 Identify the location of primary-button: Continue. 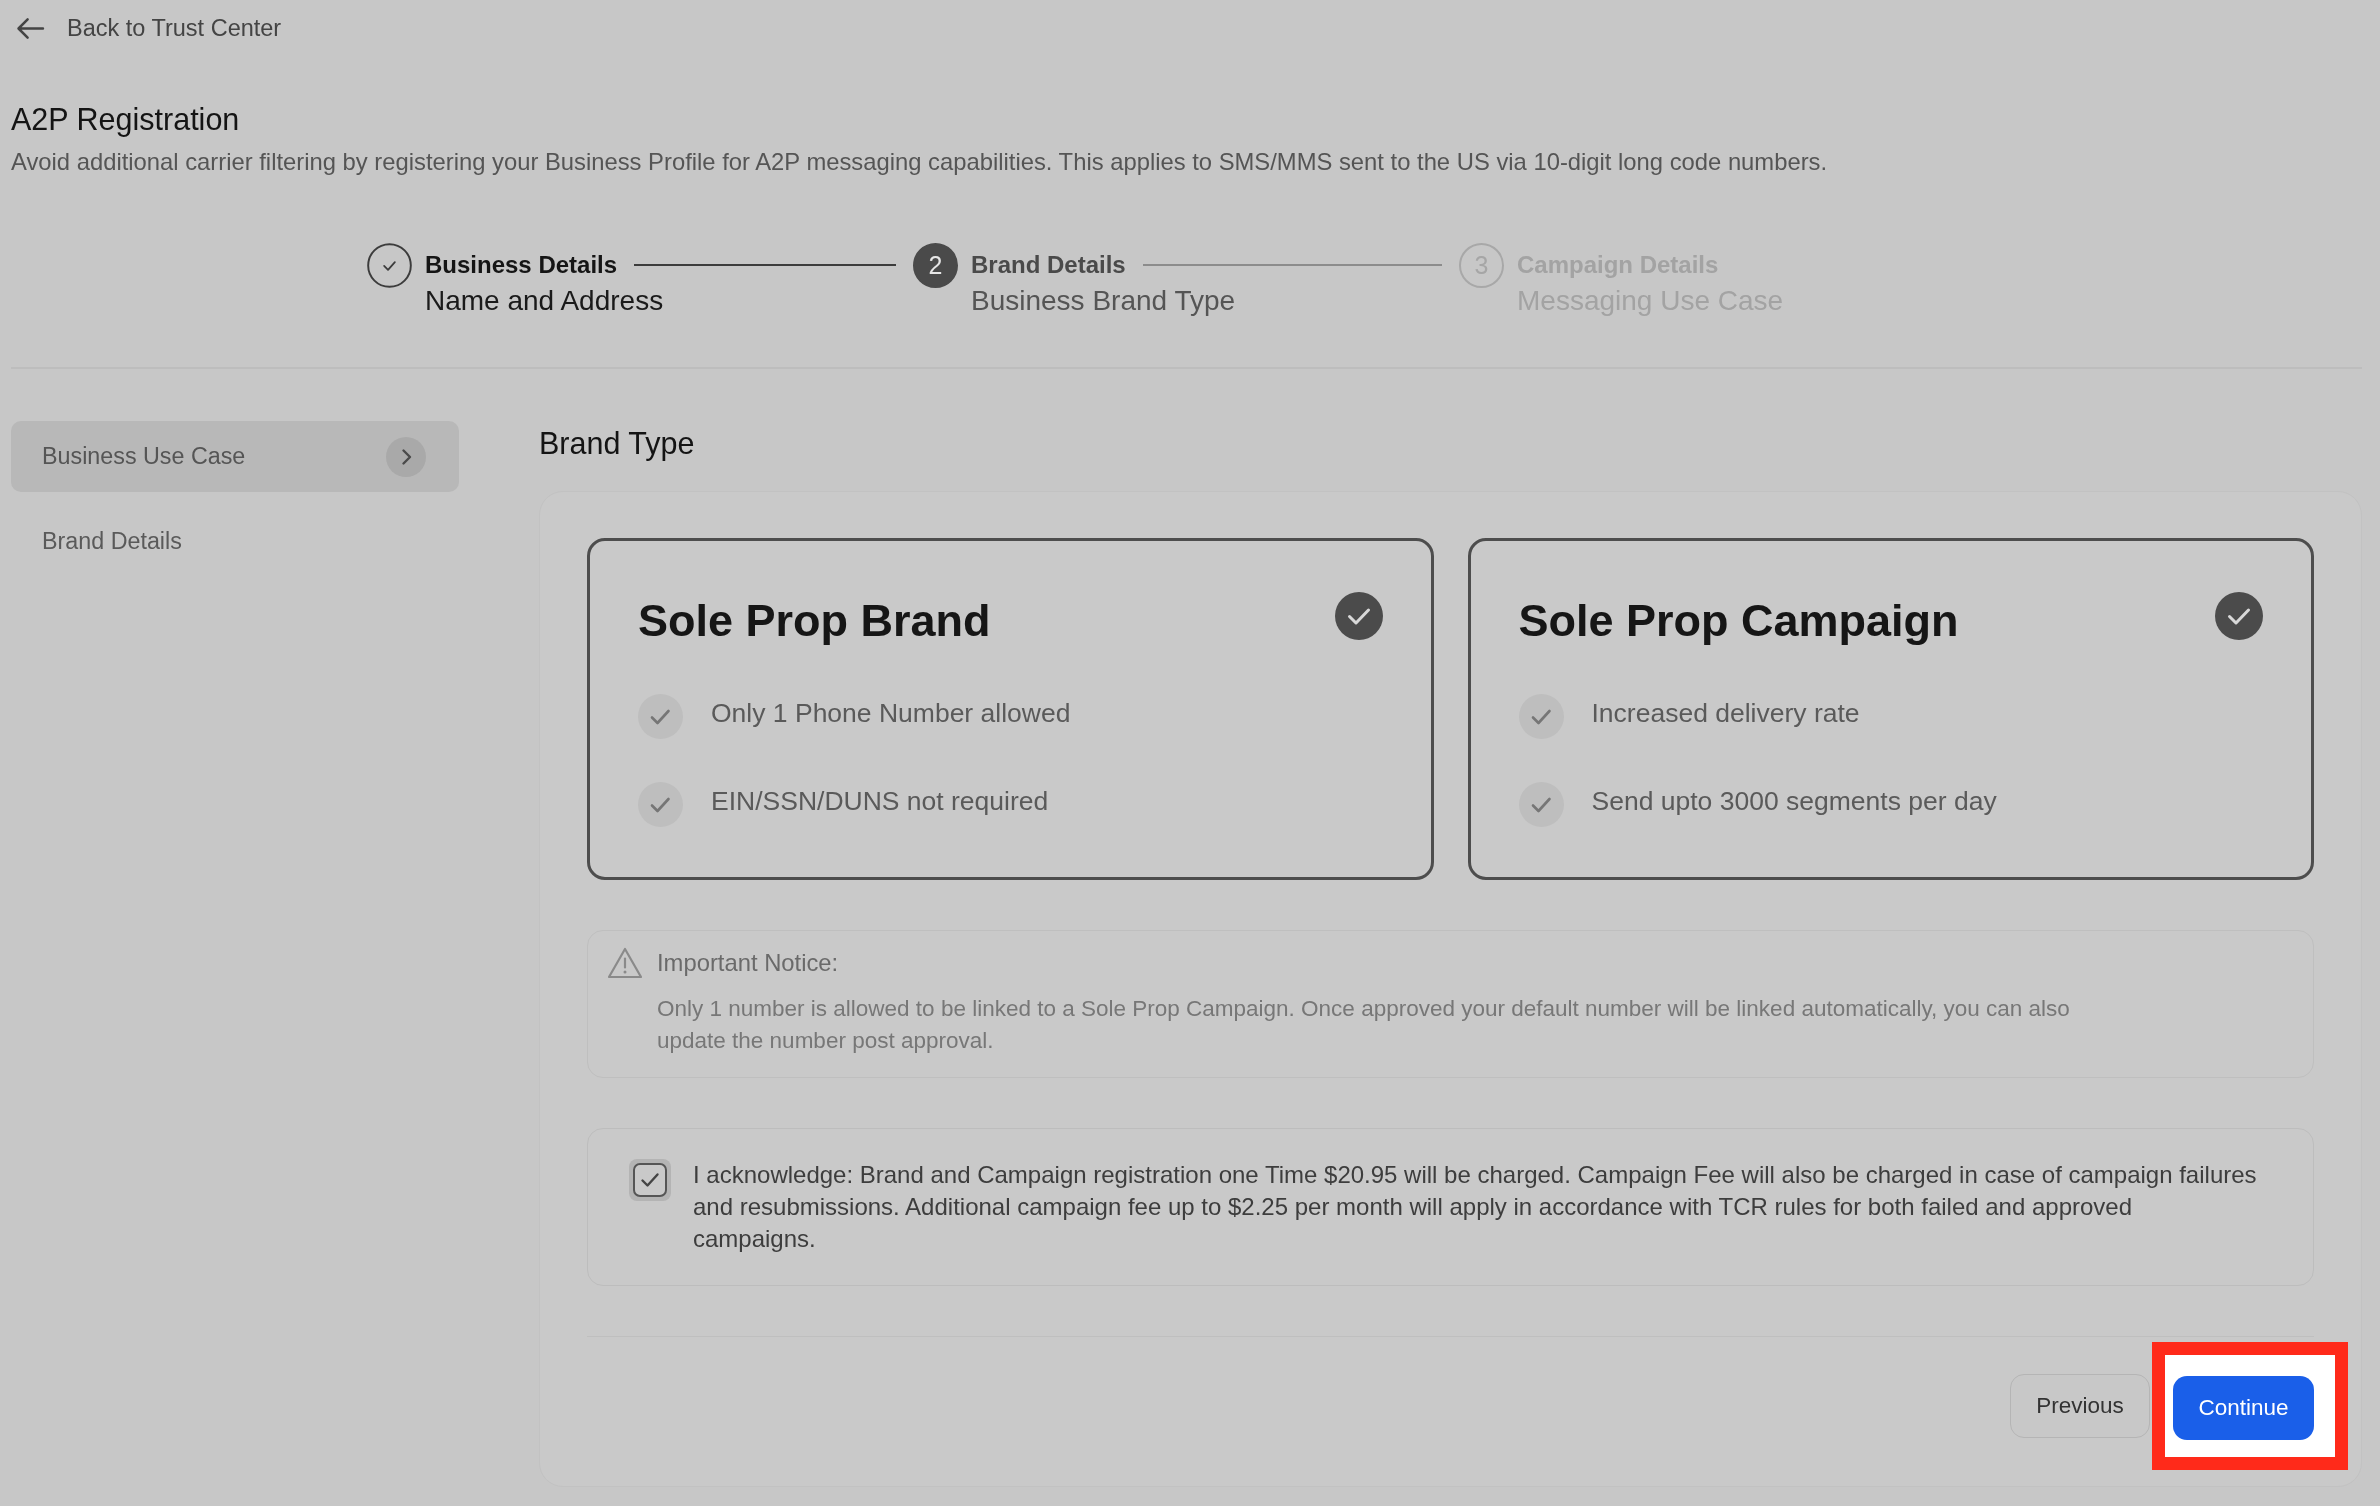
(2243, 1408).